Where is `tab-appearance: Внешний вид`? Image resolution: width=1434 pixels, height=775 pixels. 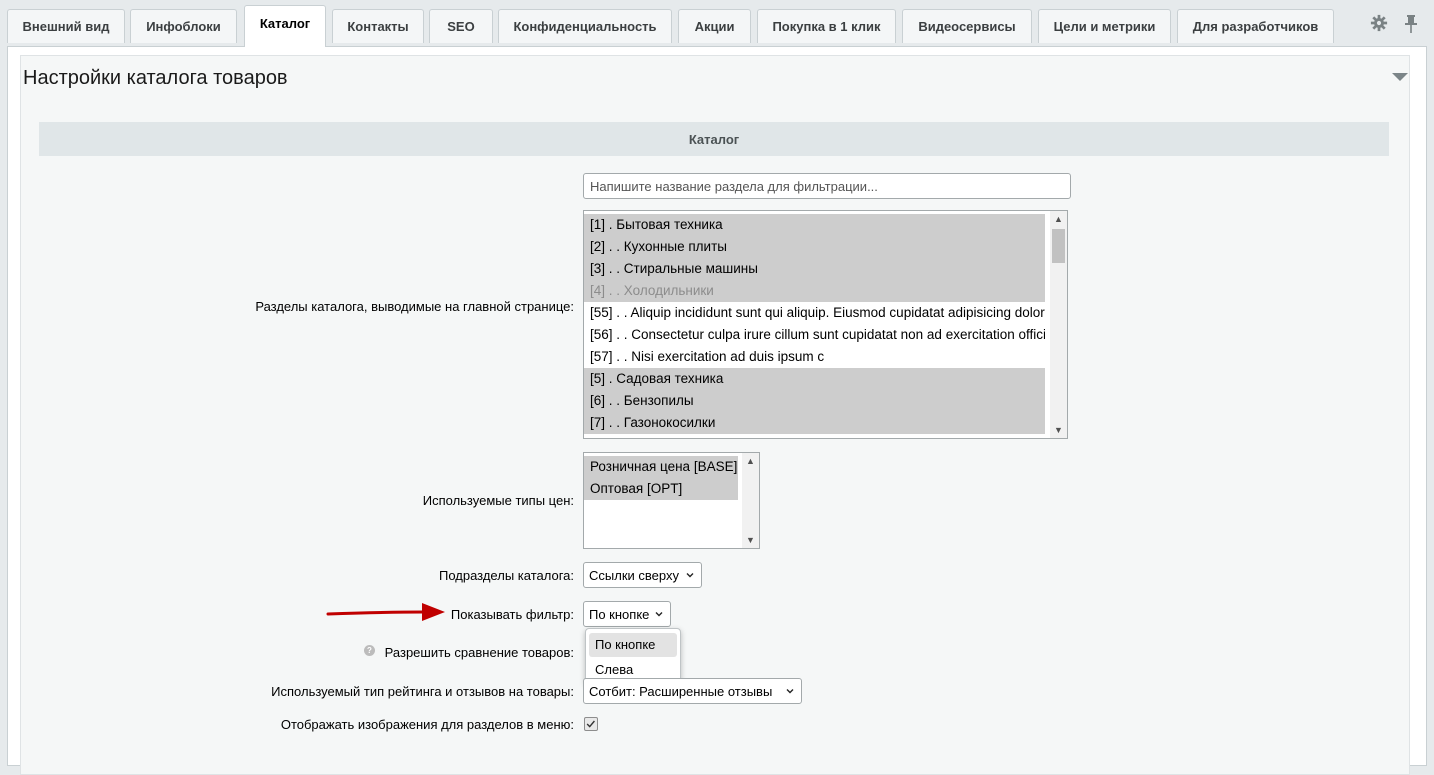
tab-appearance: Внешний вид is located at coordinates (66, 26).